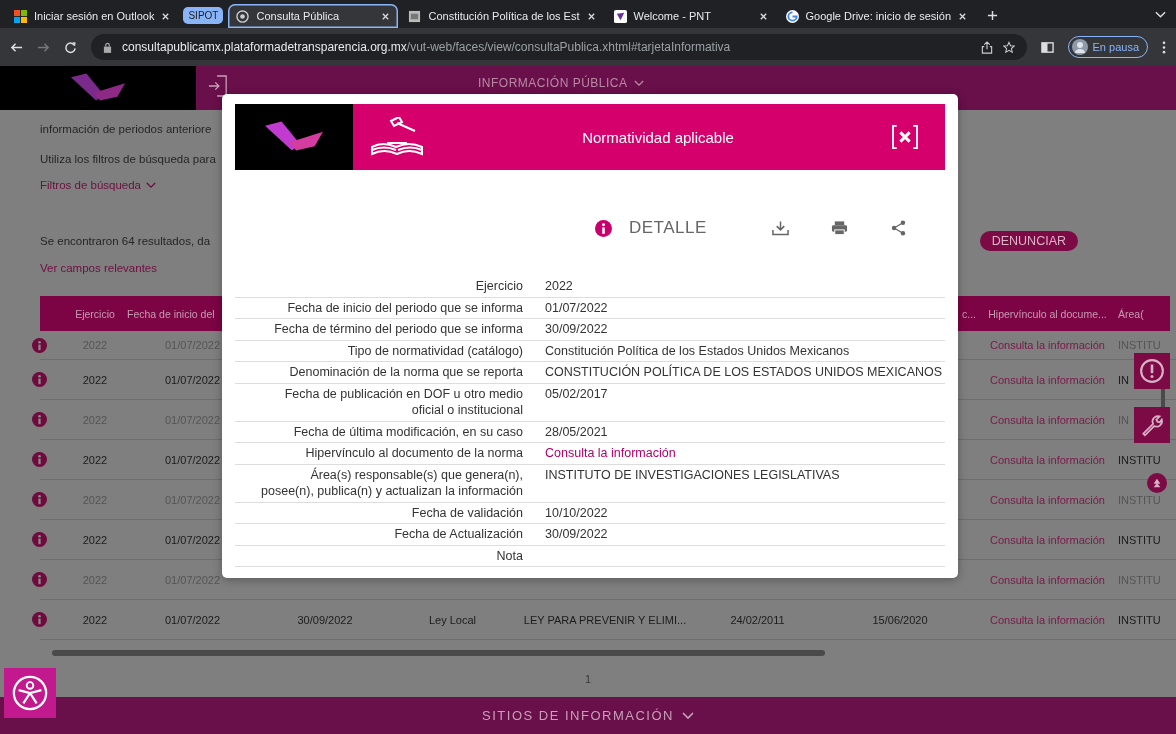 The height and width of the screenshot is (734, 1176). Describe the element at coordinates (692, 474) in the screenshot. I see `field-value: INSTITUTO DE INVESTIGACIONES LEGISLATIVAS` at that location.